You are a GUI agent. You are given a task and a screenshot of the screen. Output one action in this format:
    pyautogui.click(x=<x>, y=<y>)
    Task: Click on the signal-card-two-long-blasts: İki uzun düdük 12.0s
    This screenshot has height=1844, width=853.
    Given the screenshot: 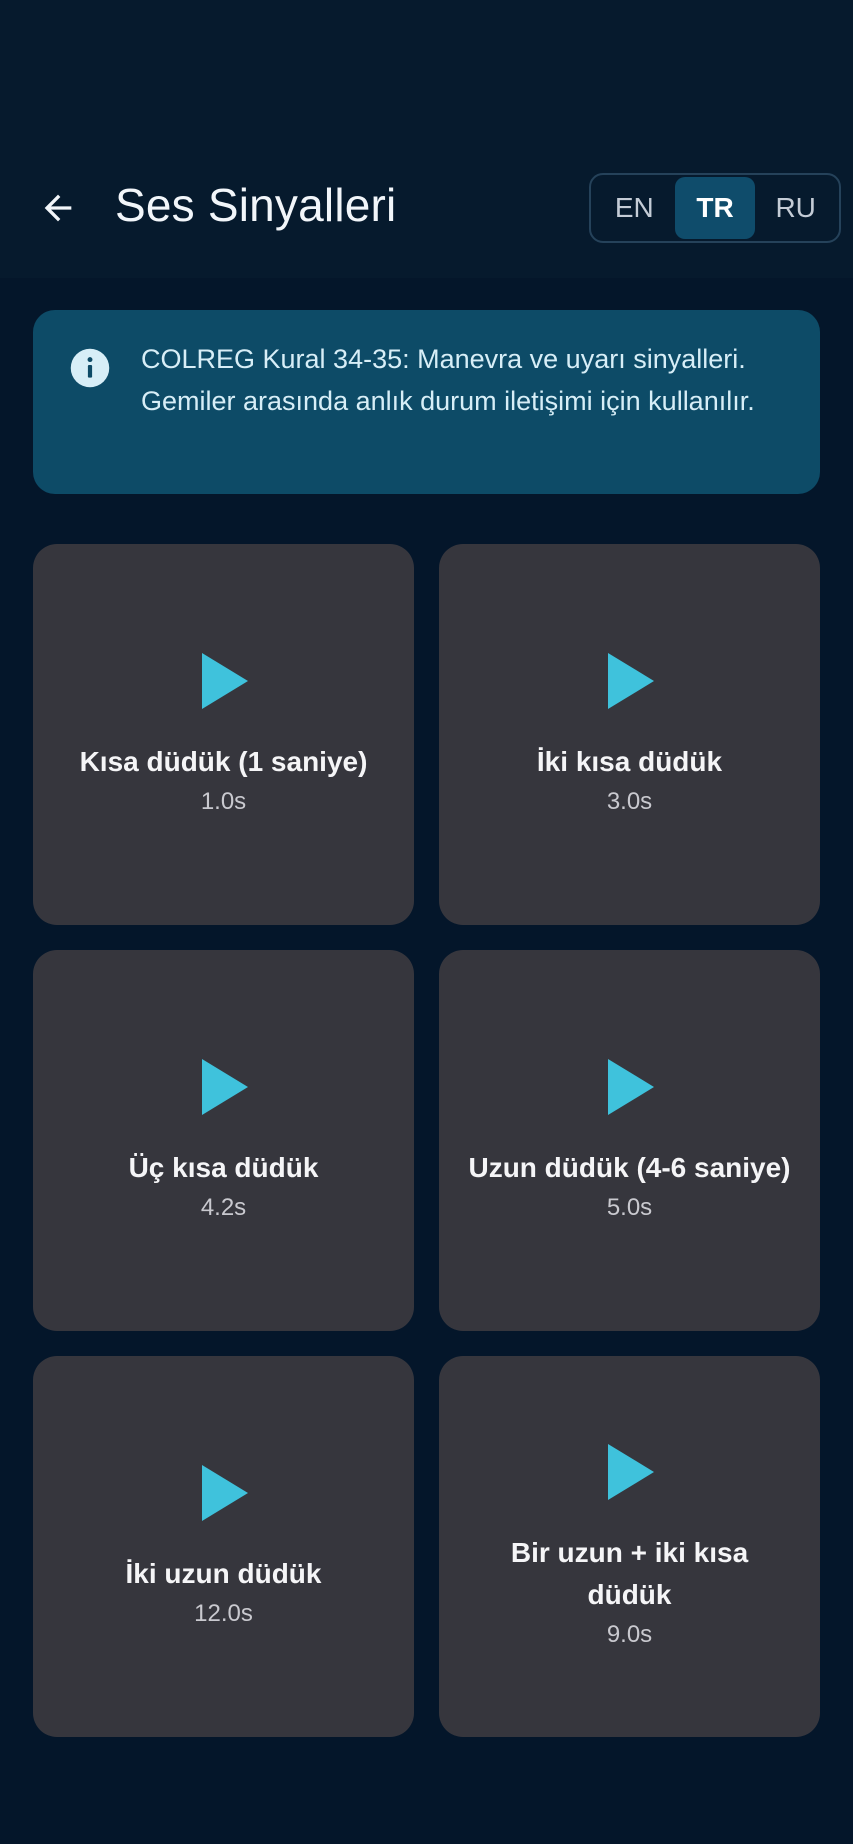 What is the action you would take?
    pyautogui.click(x=223, y=1546)
    